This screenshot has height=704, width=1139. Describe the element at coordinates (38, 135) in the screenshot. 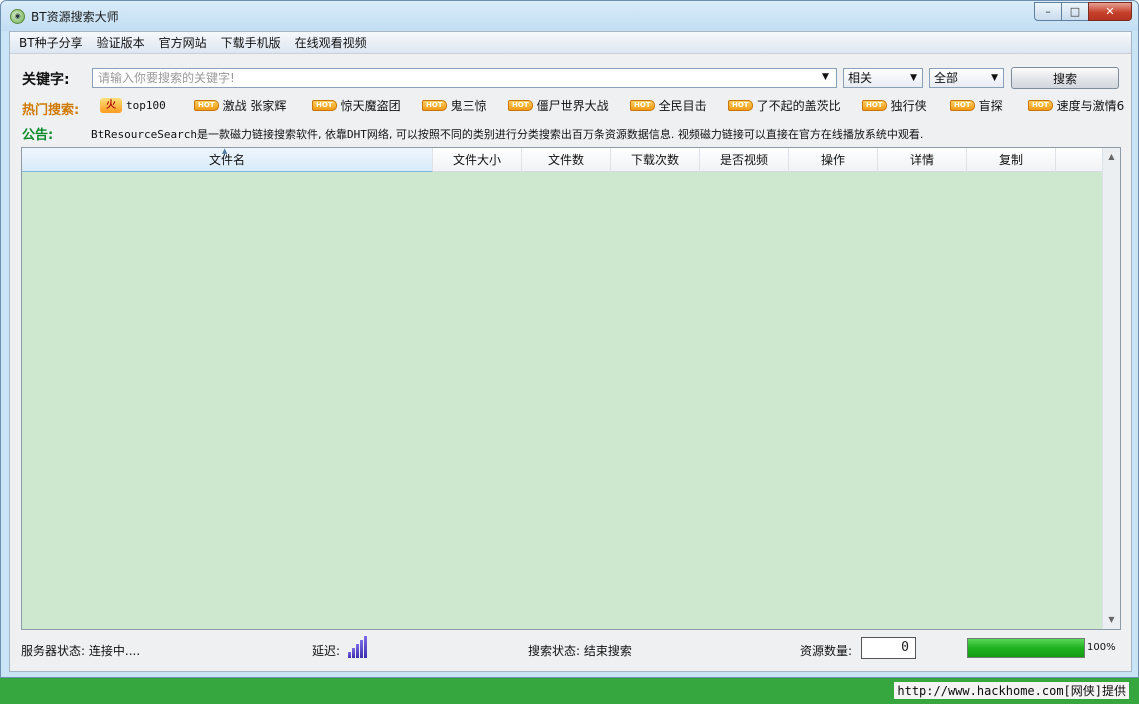

I see `notice-label: 公告:` at that location.